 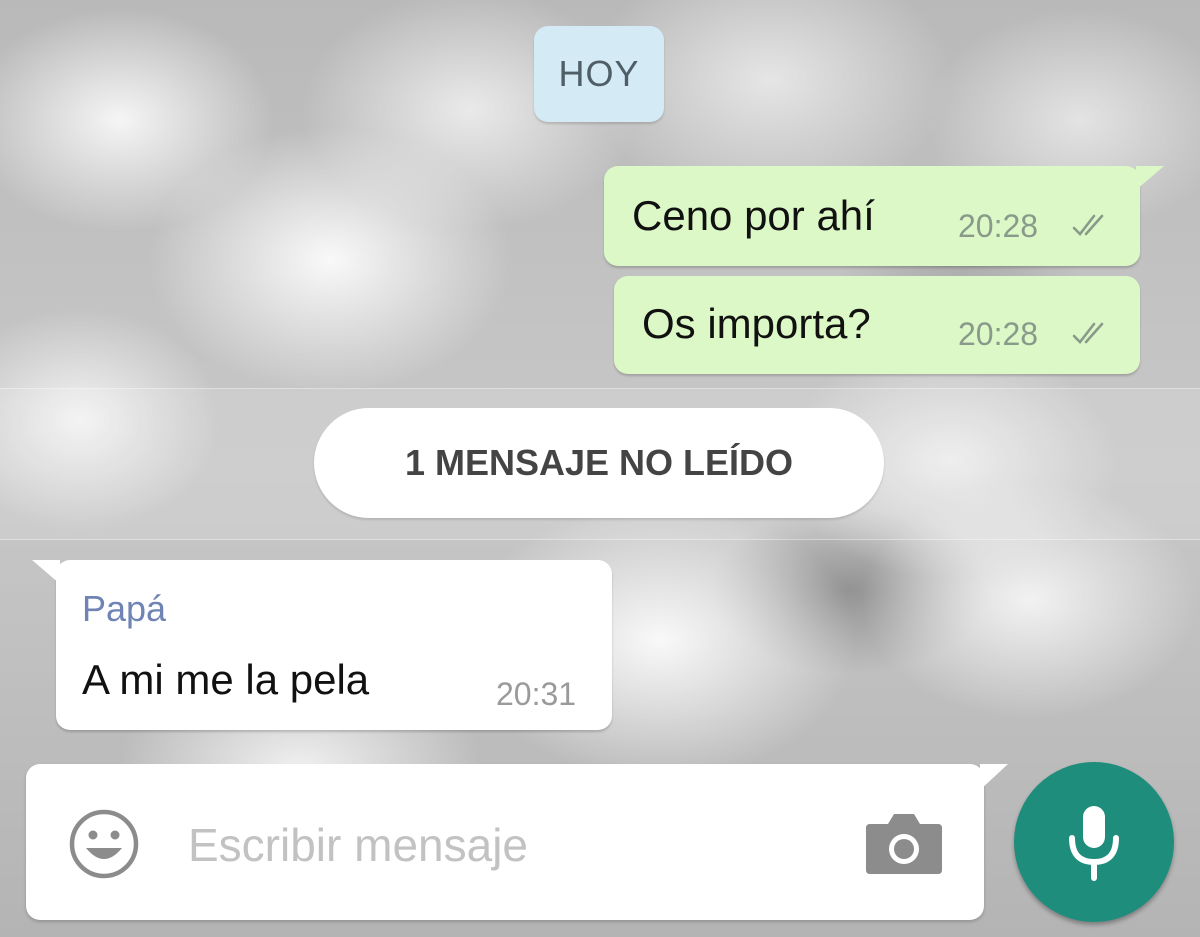 What do you see at coordinates (994, 777) in the screenshot?
I see `composer-tail` at bounding box center [994, 777].